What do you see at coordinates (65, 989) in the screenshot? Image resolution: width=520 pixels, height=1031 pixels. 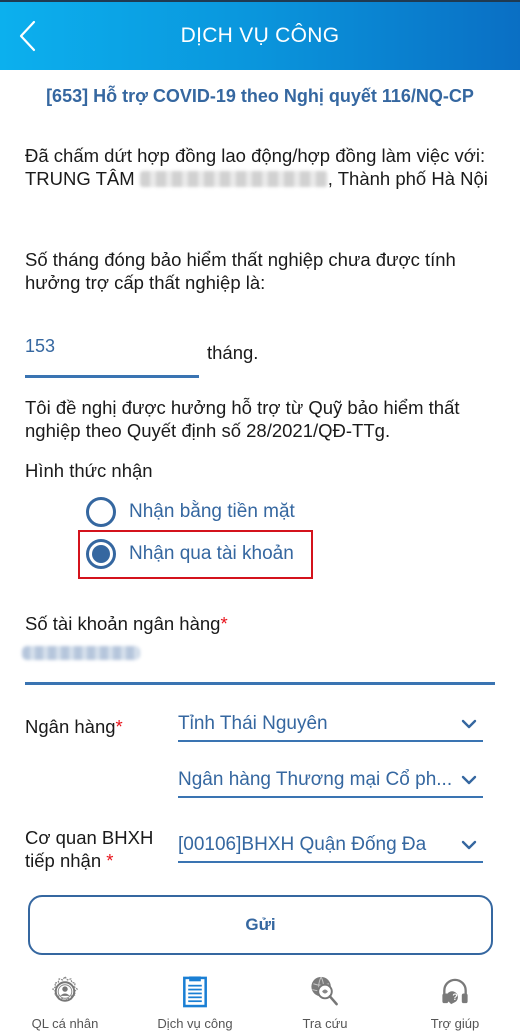 I see `gear-user-icon` at bounding box center [65, 989].